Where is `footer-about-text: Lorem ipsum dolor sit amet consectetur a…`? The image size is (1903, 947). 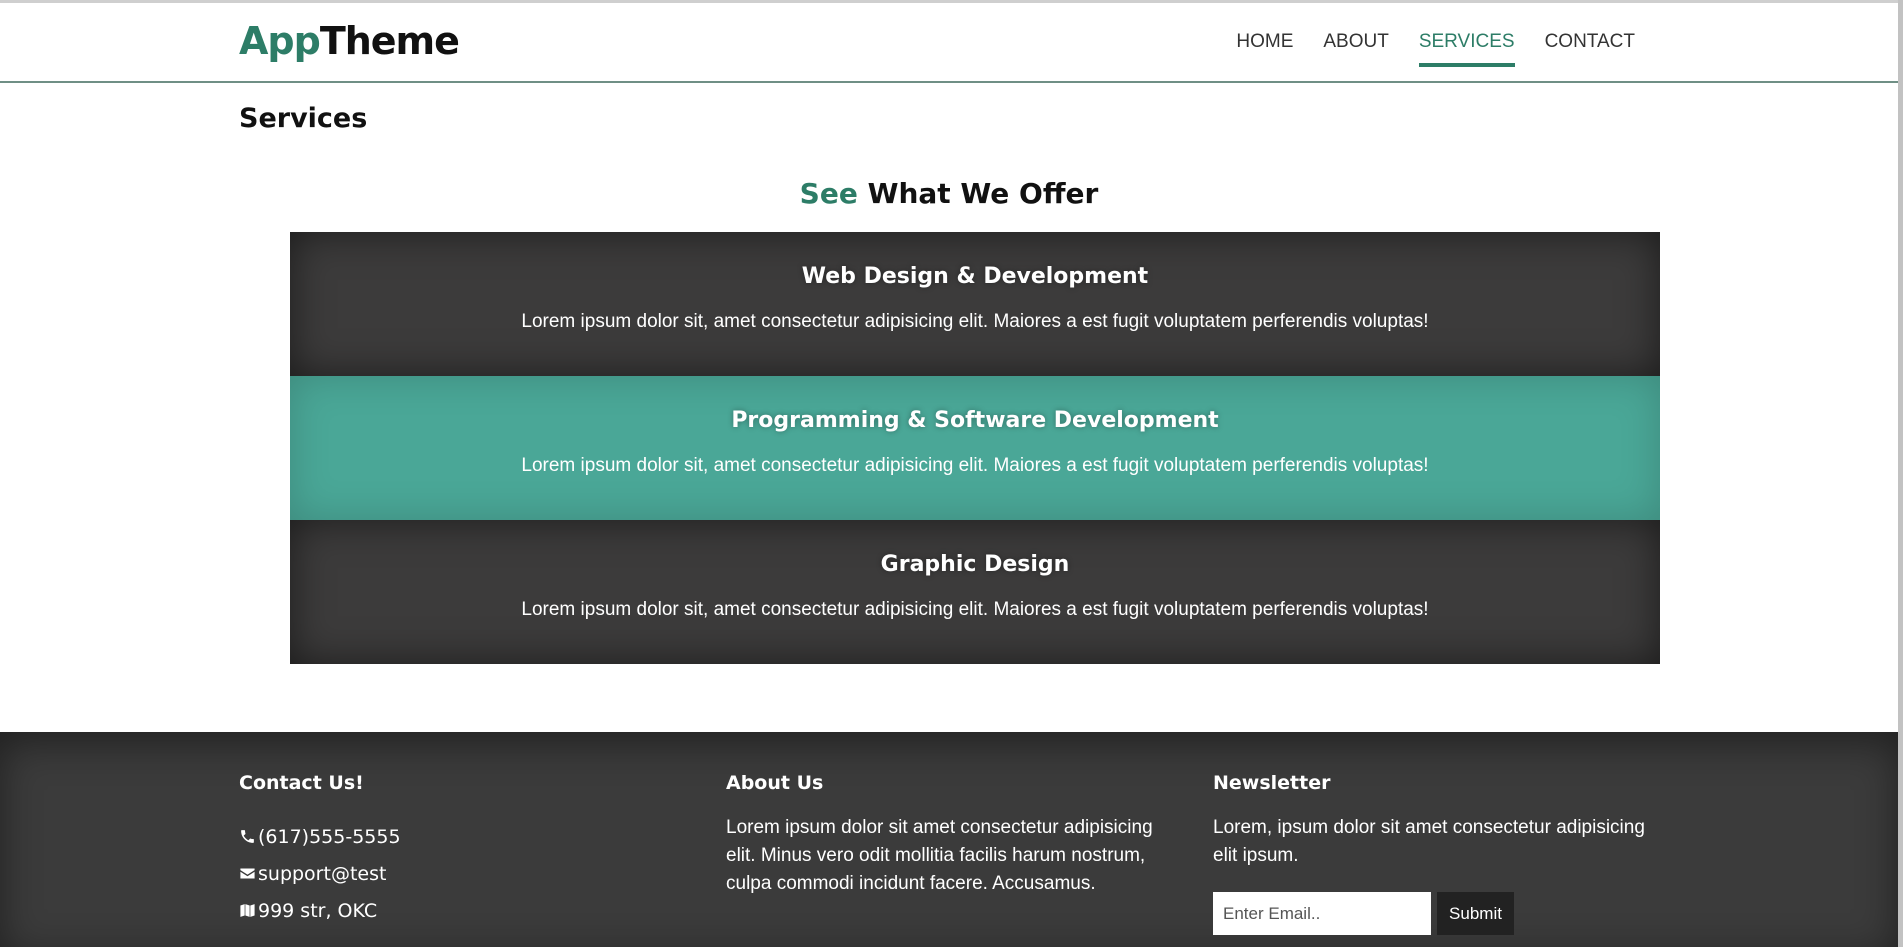
footer-about-text: Lorem ipsum dolor sit amet consectetur a… is located at coordinates (939, 855).